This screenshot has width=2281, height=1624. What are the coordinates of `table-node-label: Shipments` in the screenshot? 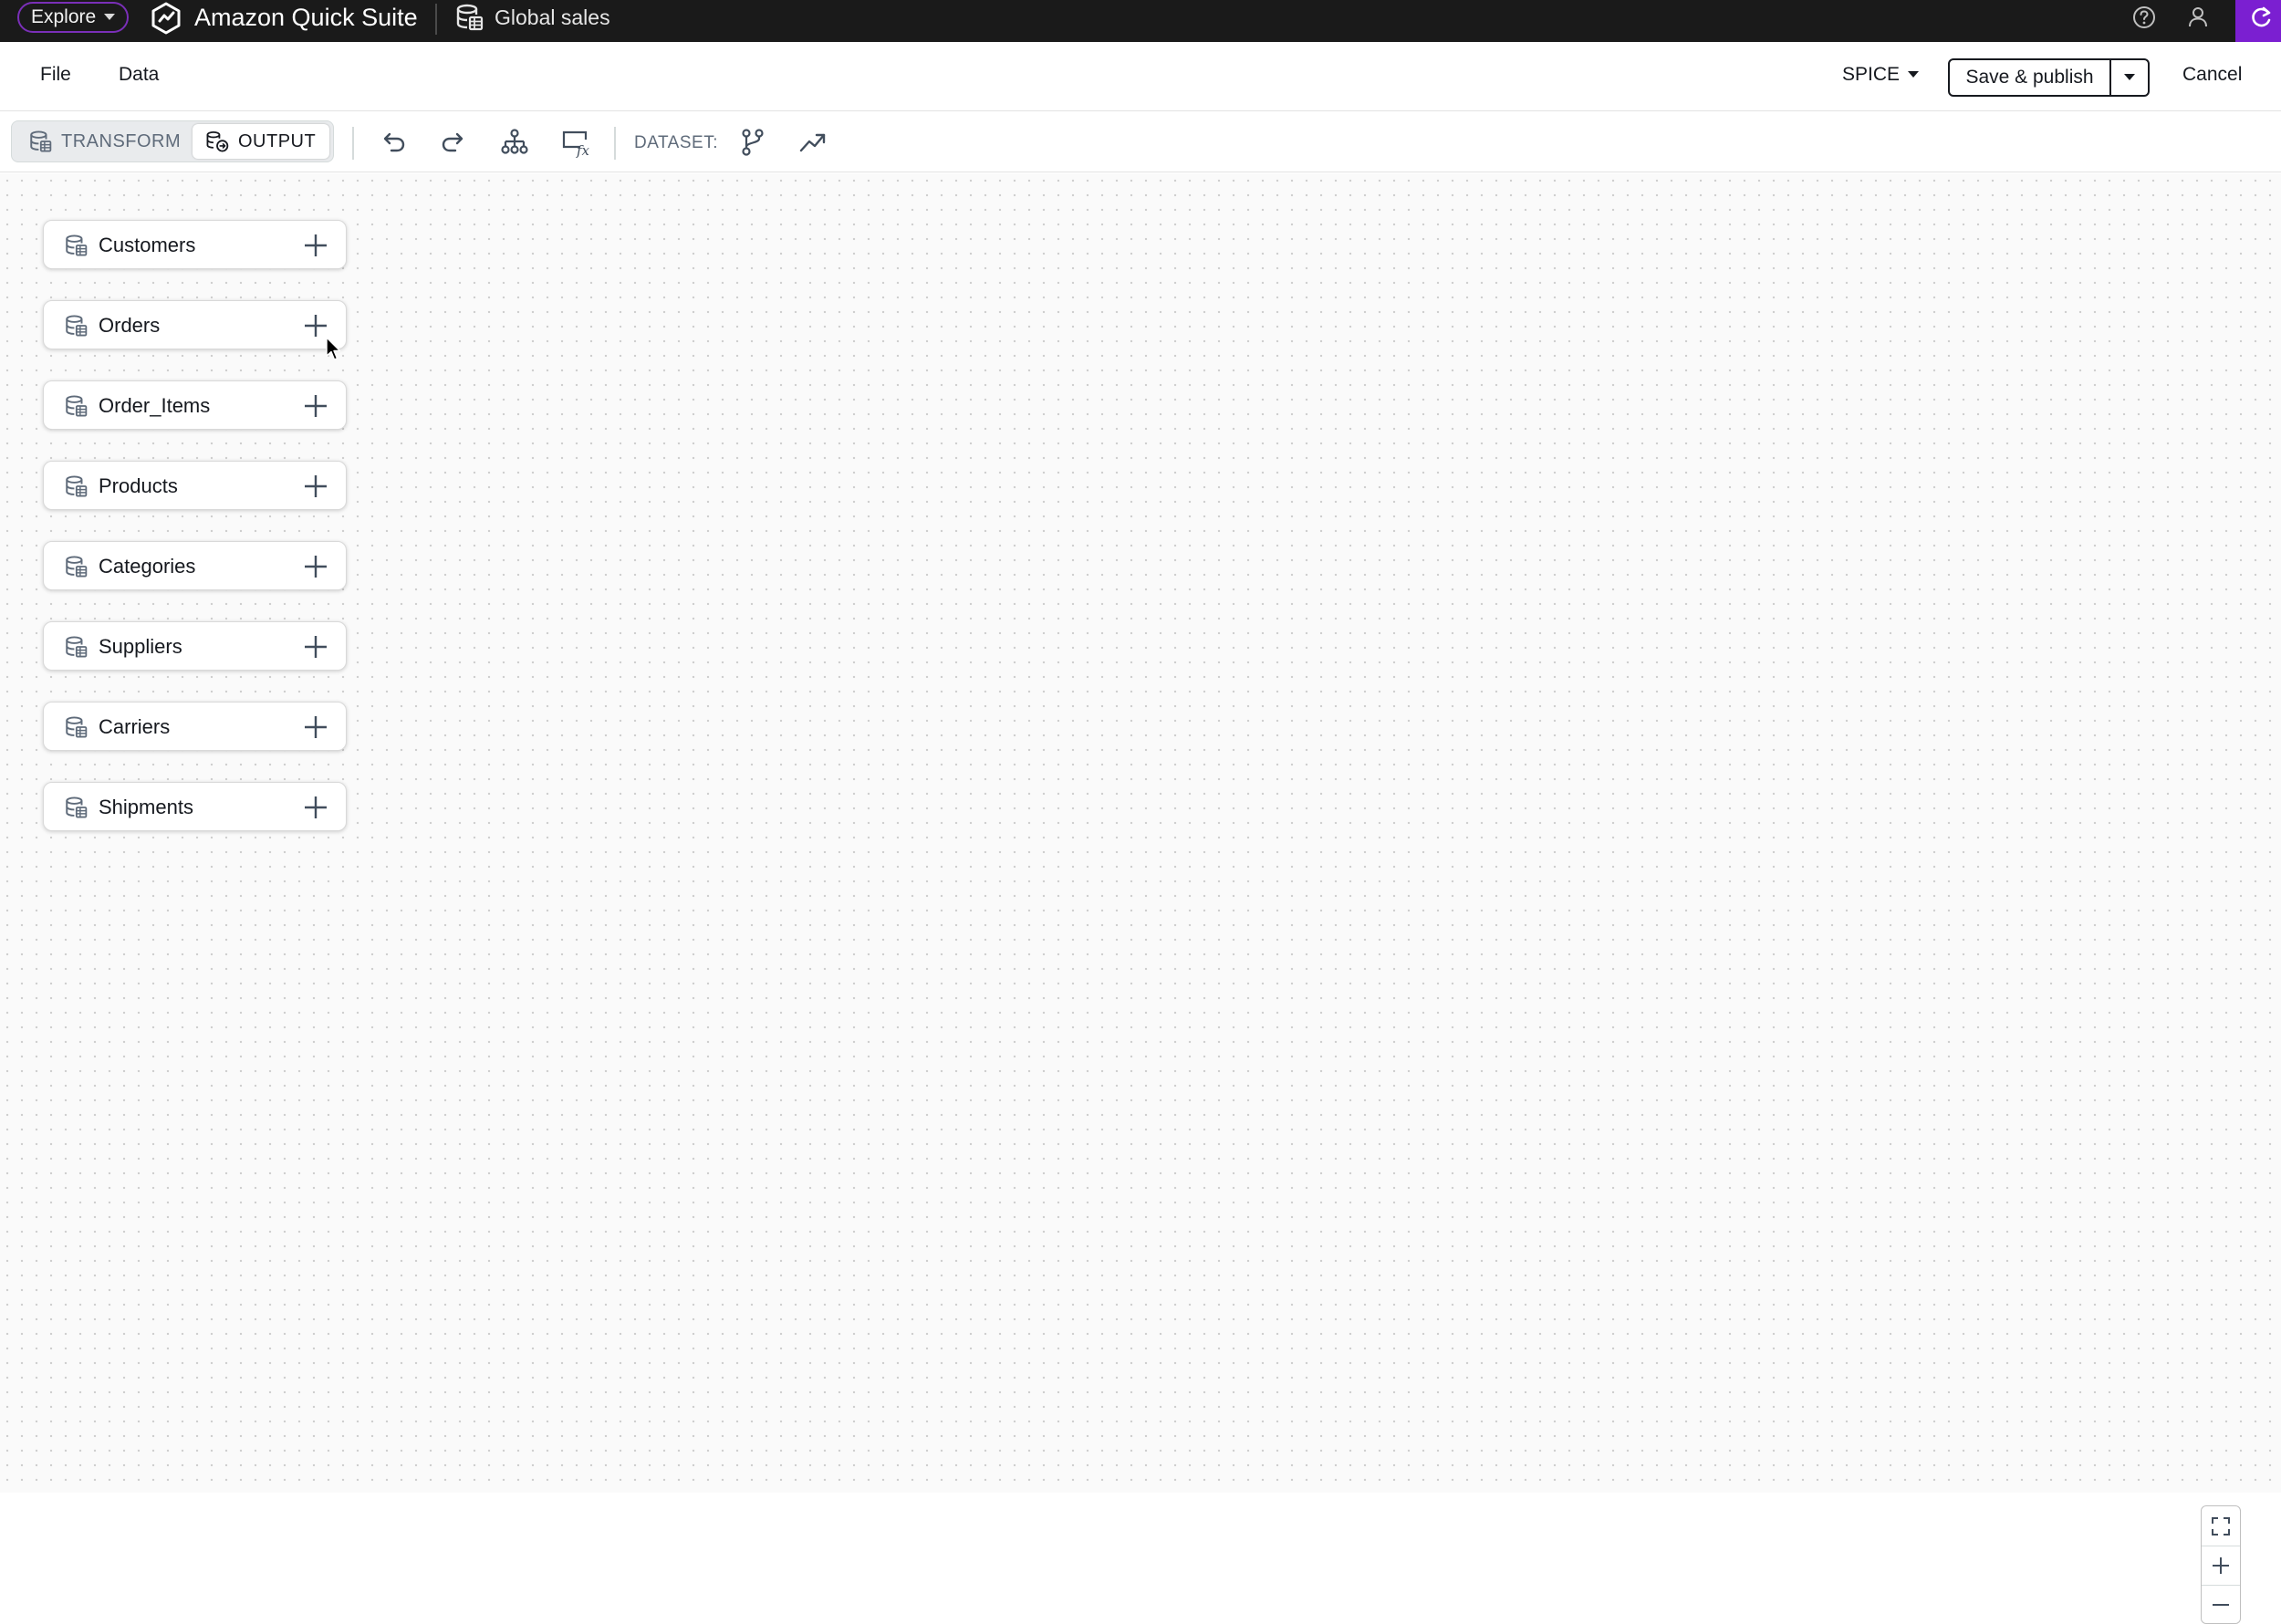 It's located at (146, 807).